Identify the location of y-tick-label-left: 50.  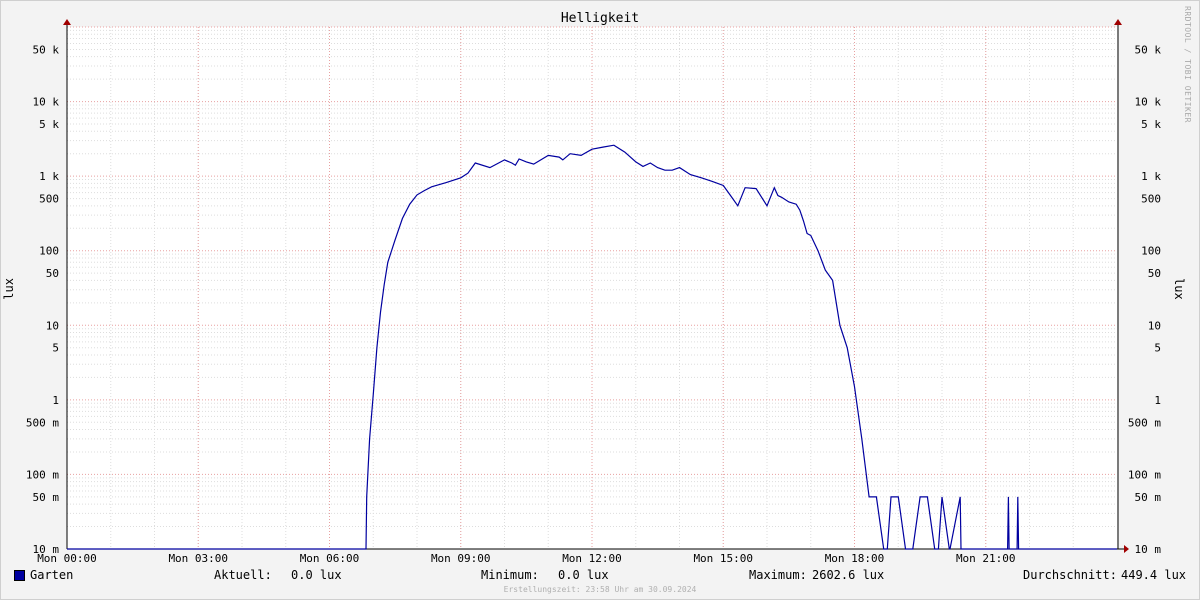
(52, 273).